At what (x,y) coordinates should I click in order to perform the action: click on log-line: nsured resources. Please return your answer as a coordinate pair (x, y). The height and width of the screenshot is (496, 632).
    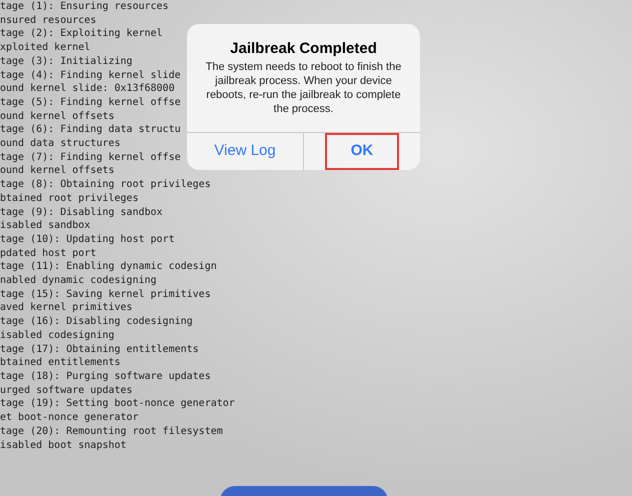
    Looking at the image, I should click on (48, 21).